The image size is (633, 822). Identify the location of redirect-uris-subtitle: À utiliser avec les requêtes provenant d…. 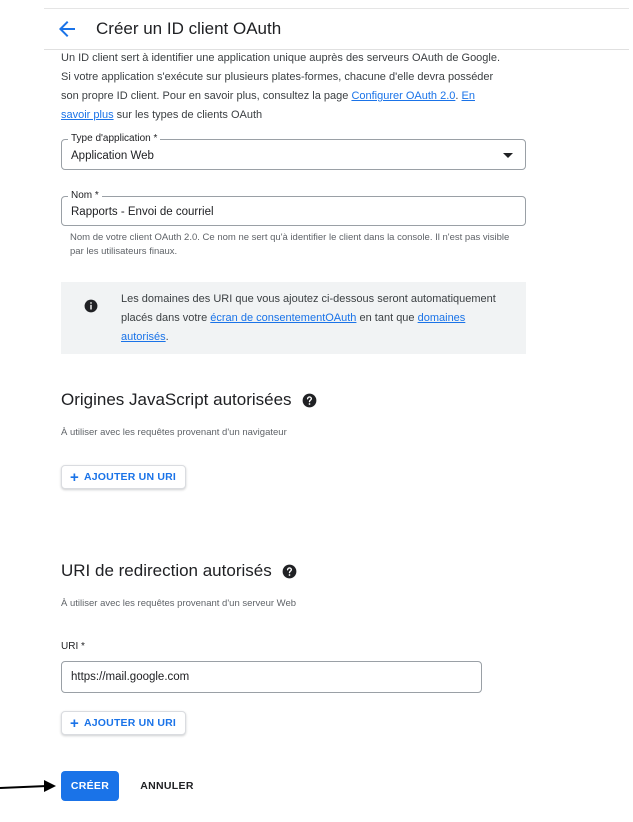
(179, 603).